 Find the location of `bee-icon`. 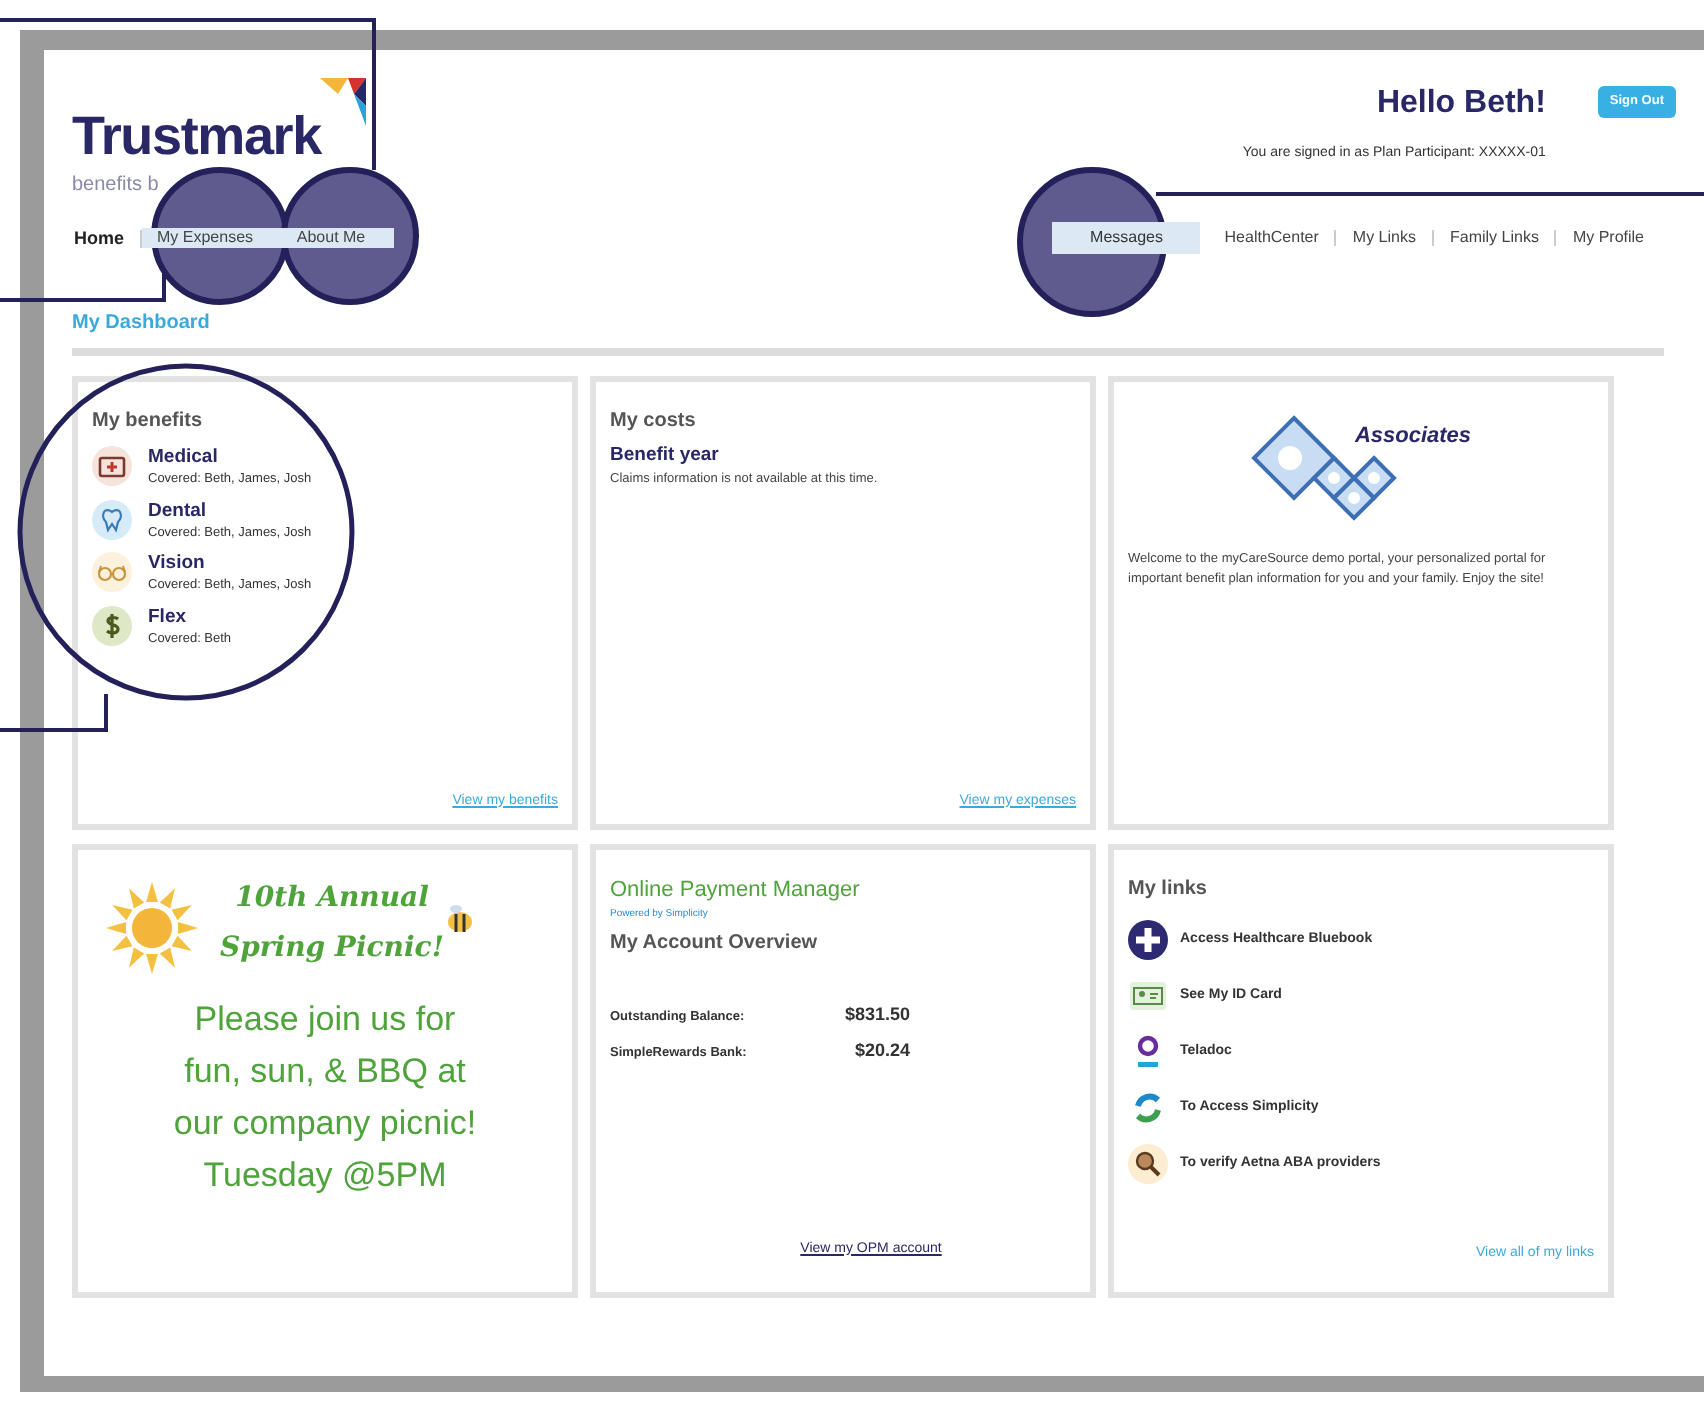

bee-icon is located at coordinates (459, 918).